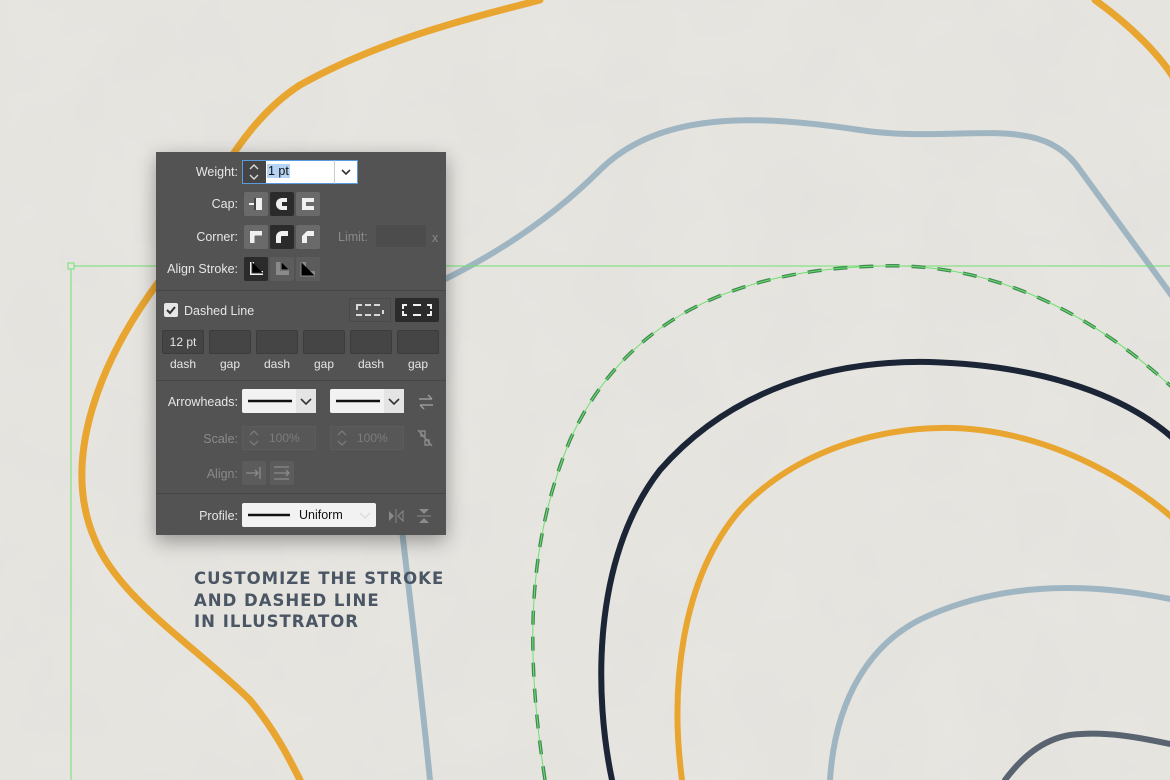 This screenshot has width=1170, height=780. Describe the element at coordinates (71, 266) in the screenshot. I see `selection-handle` at that location.